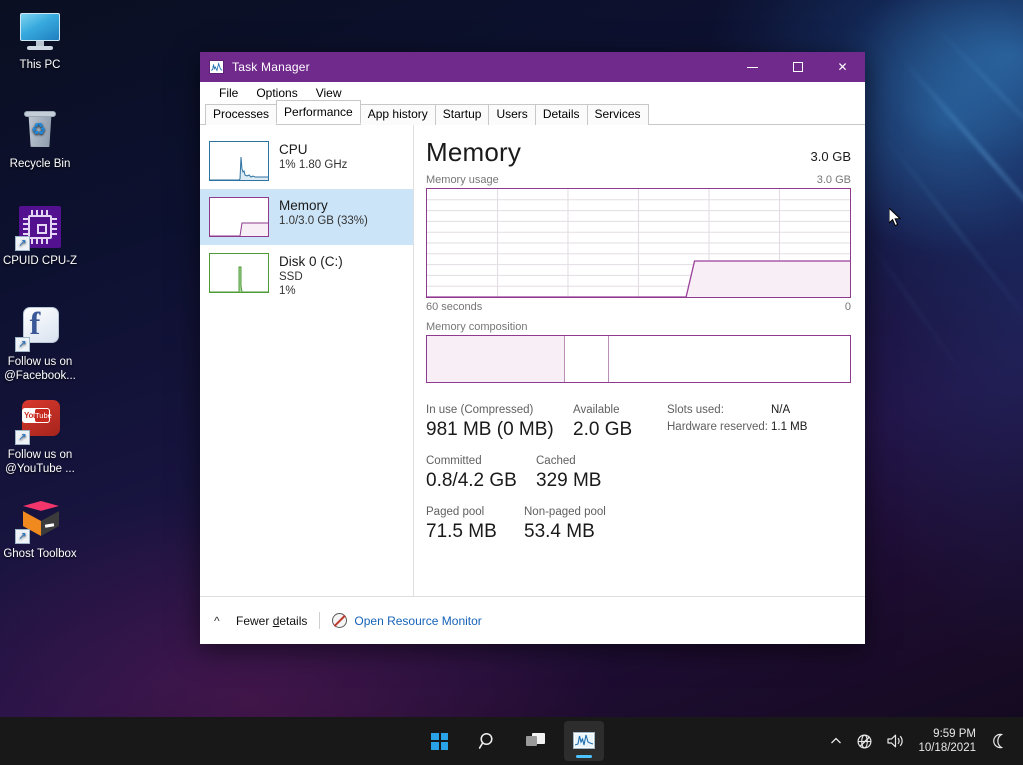  What do you see at coordinates (241, 114) in the screenshot?
I see `tab-processes: Processes` at bounding box center [241, 114].